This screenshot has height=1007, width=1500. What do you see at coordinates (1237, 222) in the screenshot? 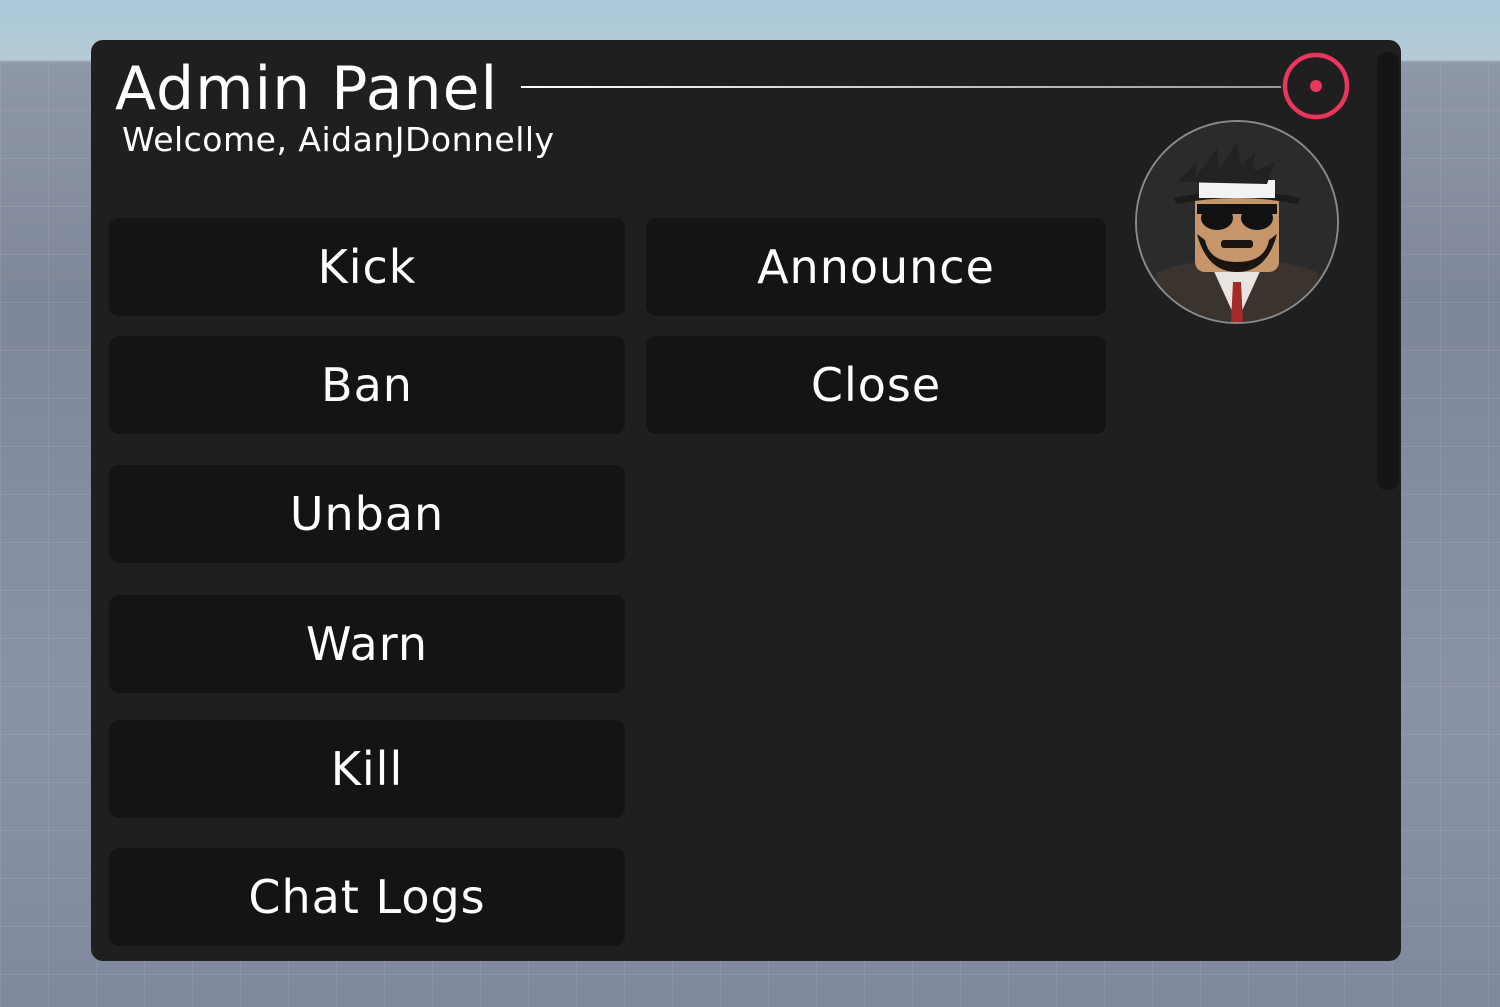
I see `avatar` at bounding box center [1237, 222].